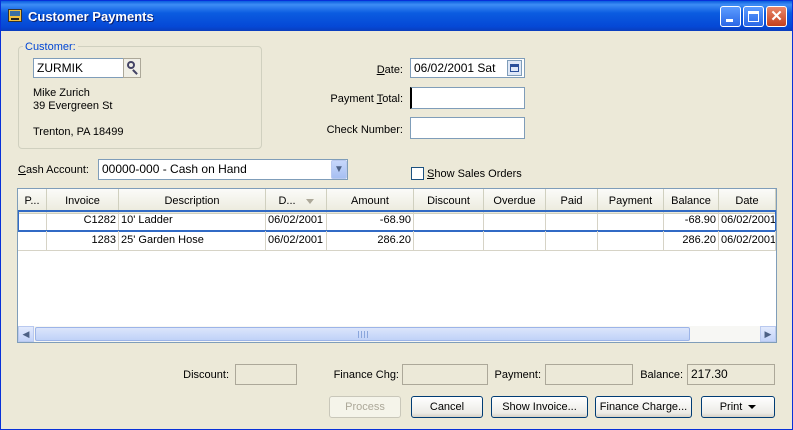 Image resolution: width=793 pixels, height=430 pixels. I want to click on close-button: ✕, so click(776, 16).